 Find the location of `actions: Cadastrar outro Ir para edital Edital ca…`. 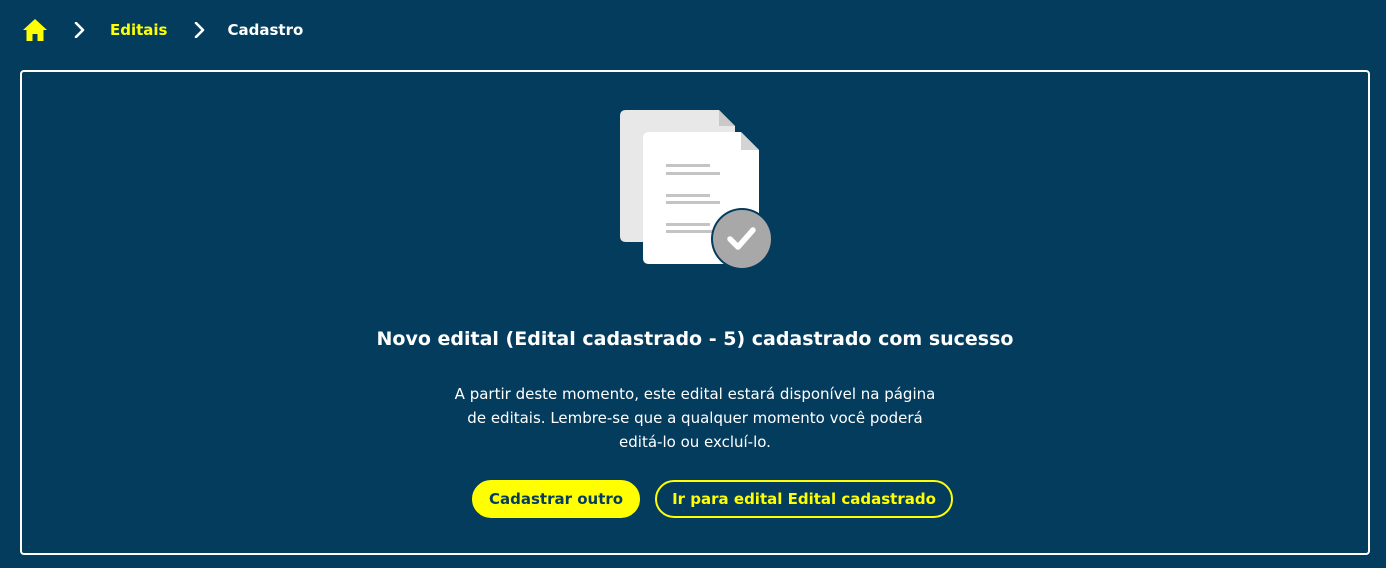

actions: Cadastrar outro Ir para edital Edital ca… is located at coordinates (712, 499).